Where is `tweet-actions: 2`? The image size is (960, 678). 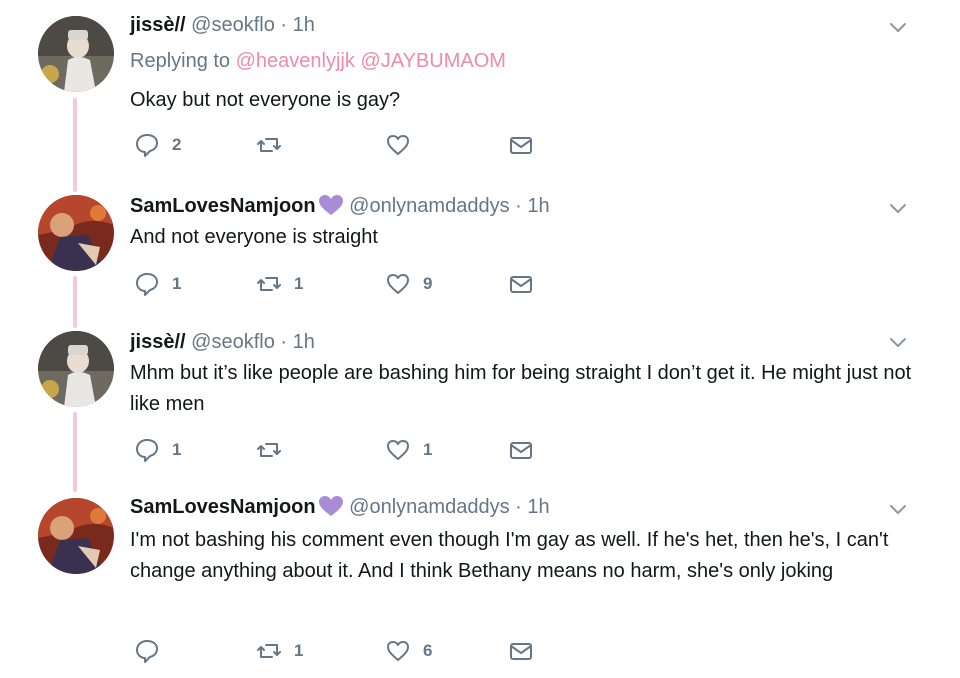 tweet-actions: 2 is located at coordinates (350, 145).